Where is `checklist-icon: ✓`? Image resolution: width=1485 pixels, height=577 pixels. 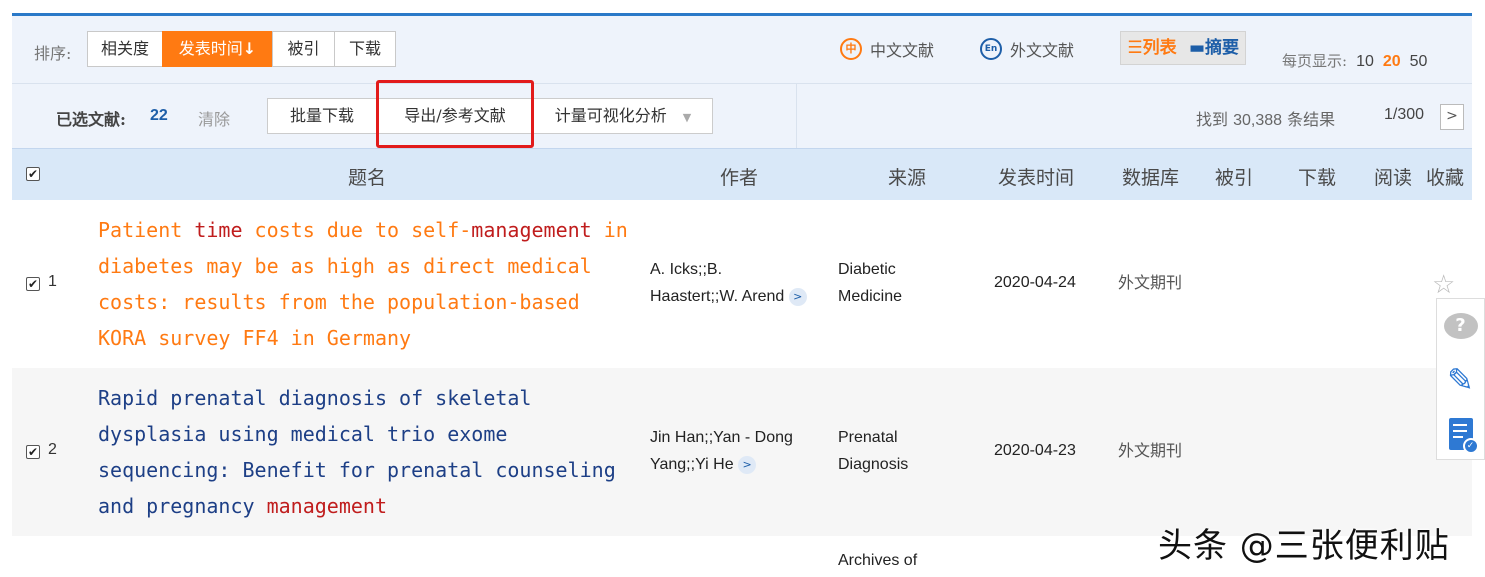
checklist-icon: ✓ is located at coordinates (1463, 436).